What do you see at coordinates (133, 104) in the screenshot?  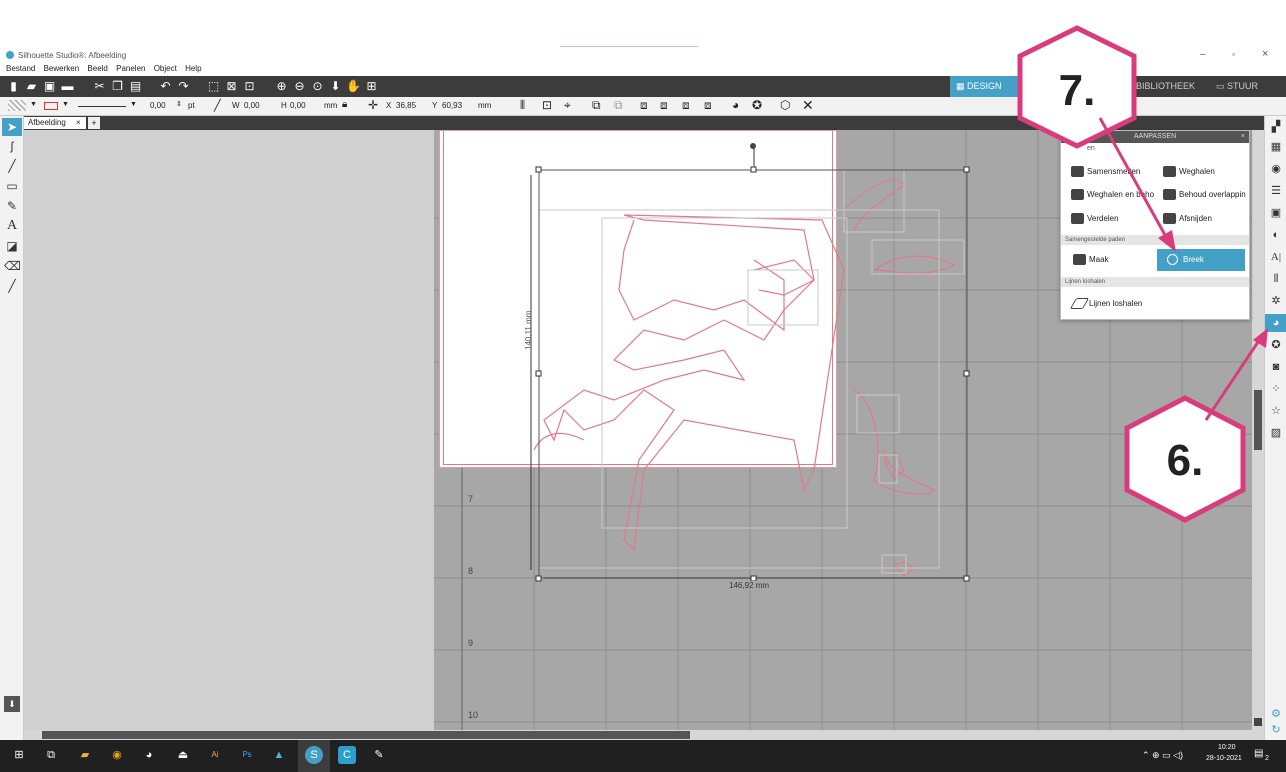 I see `line-style-dropdown-icon: ▼` at bounding box center [133, 104].